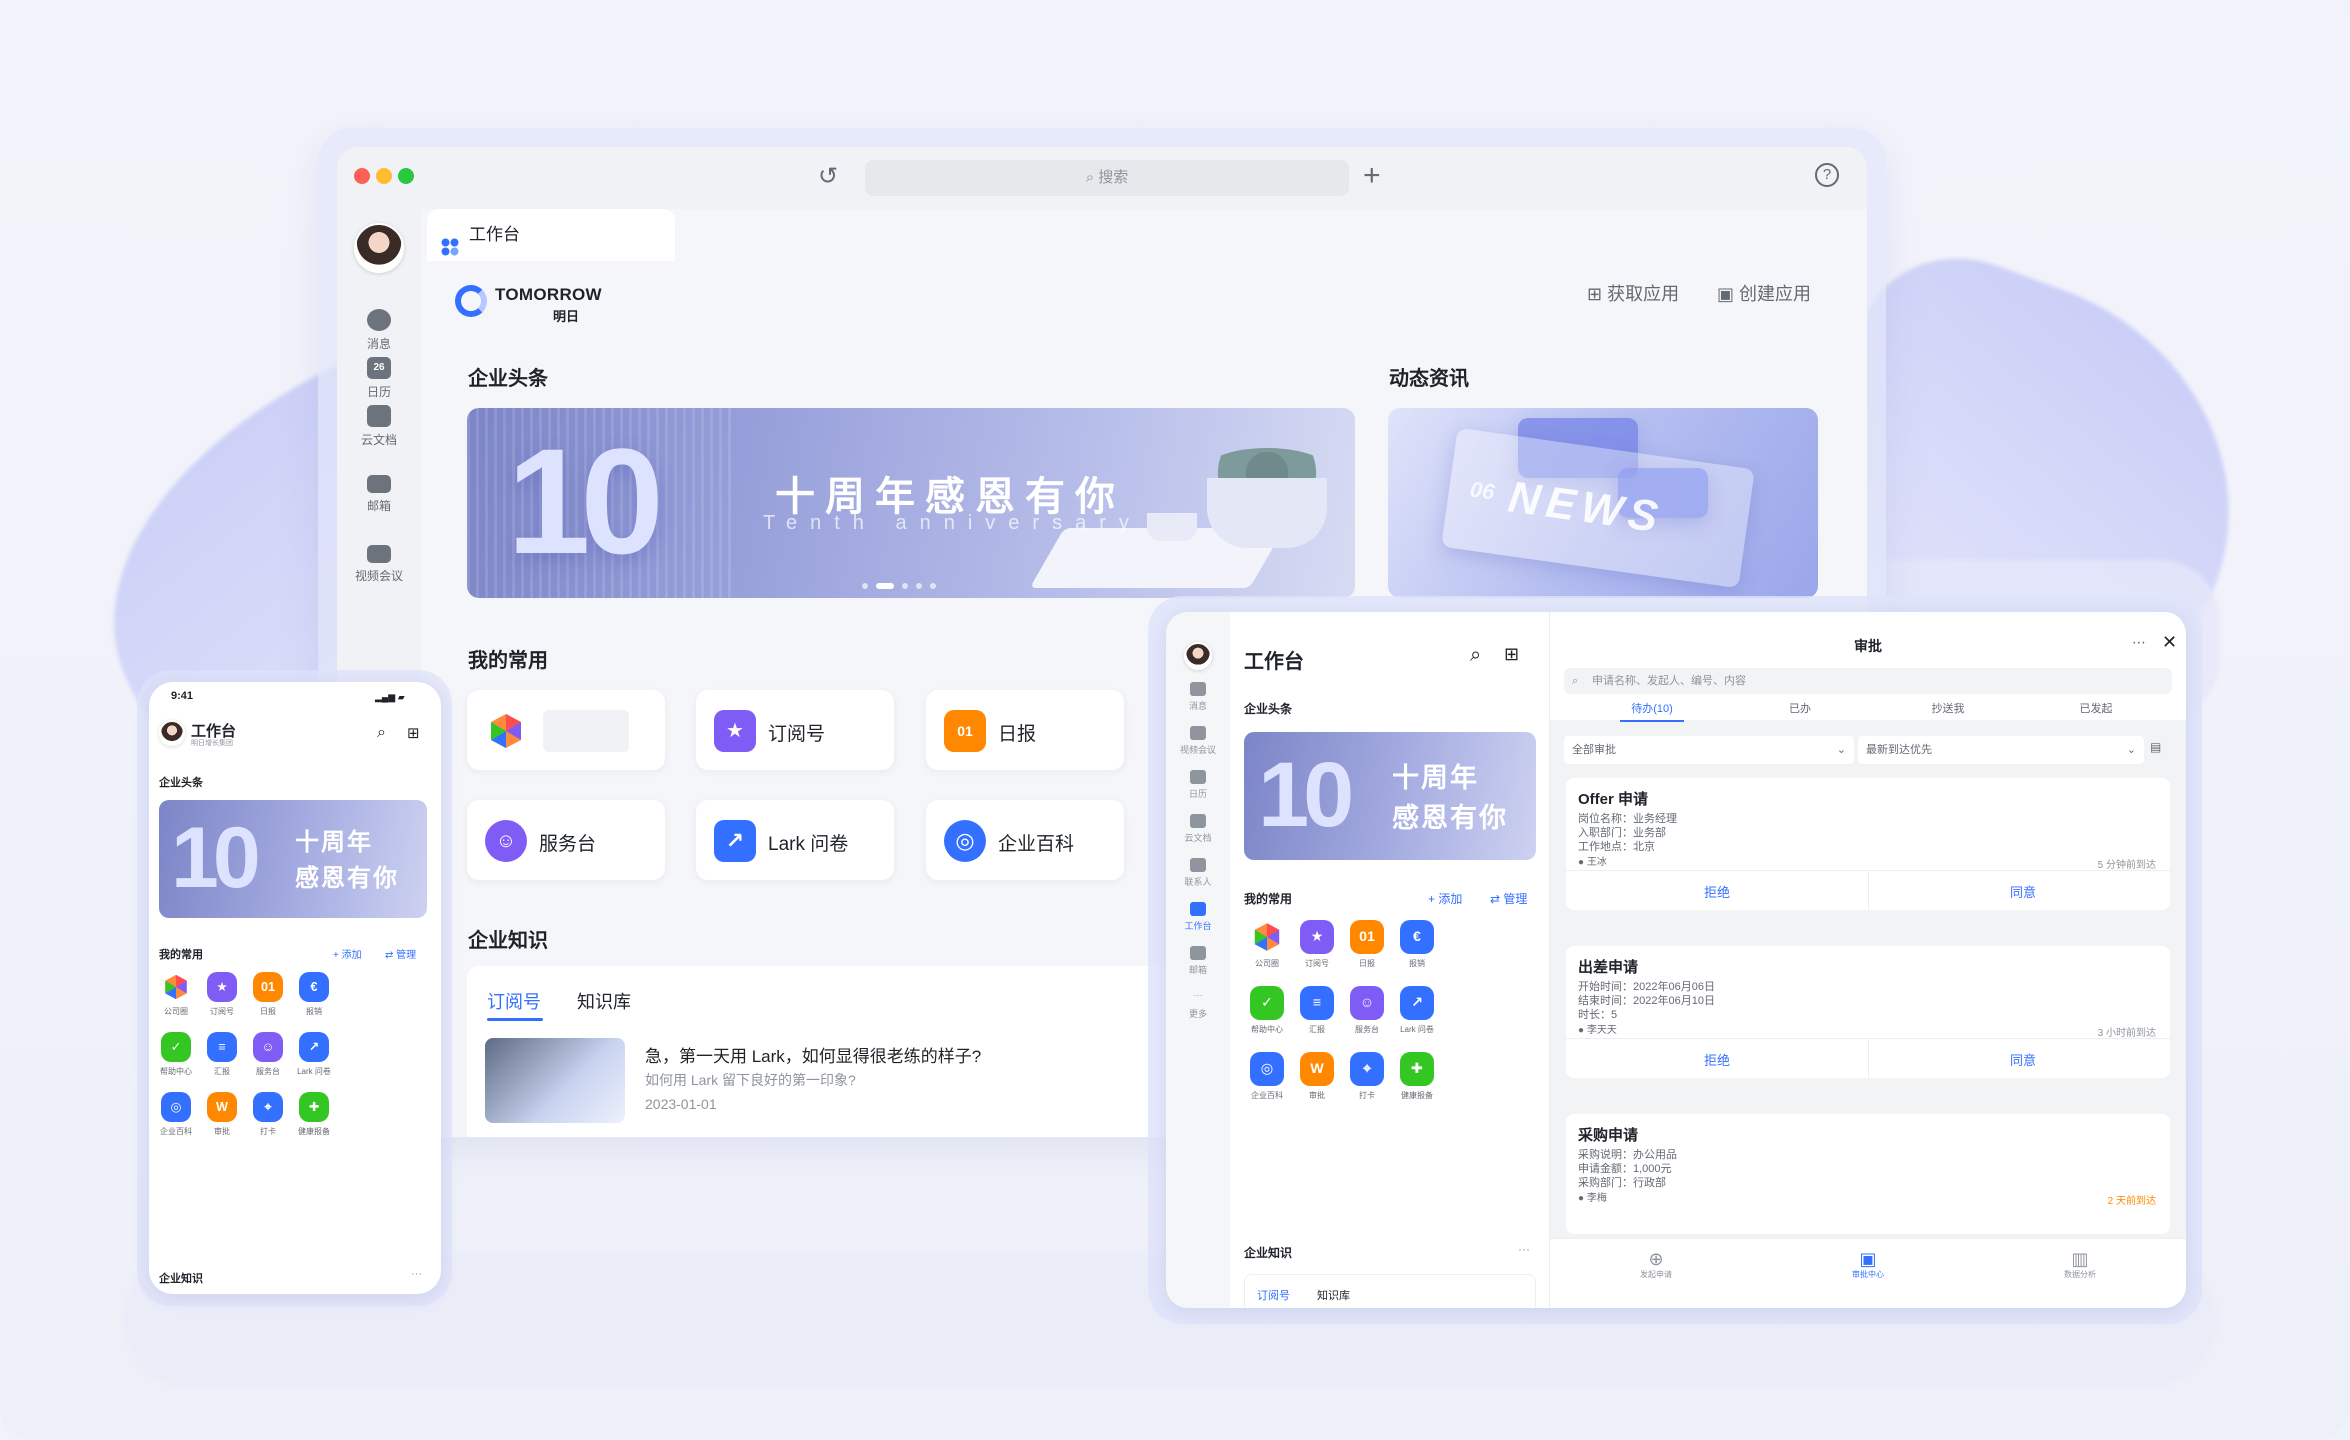 Image resolution: width=2350 pixels, height=1440 pixels. Describe the element at coordinates (911, 503) in the screenshot. I see `headline-banner: 10 十周年感恩有你 Tenth anniversary` at that location.